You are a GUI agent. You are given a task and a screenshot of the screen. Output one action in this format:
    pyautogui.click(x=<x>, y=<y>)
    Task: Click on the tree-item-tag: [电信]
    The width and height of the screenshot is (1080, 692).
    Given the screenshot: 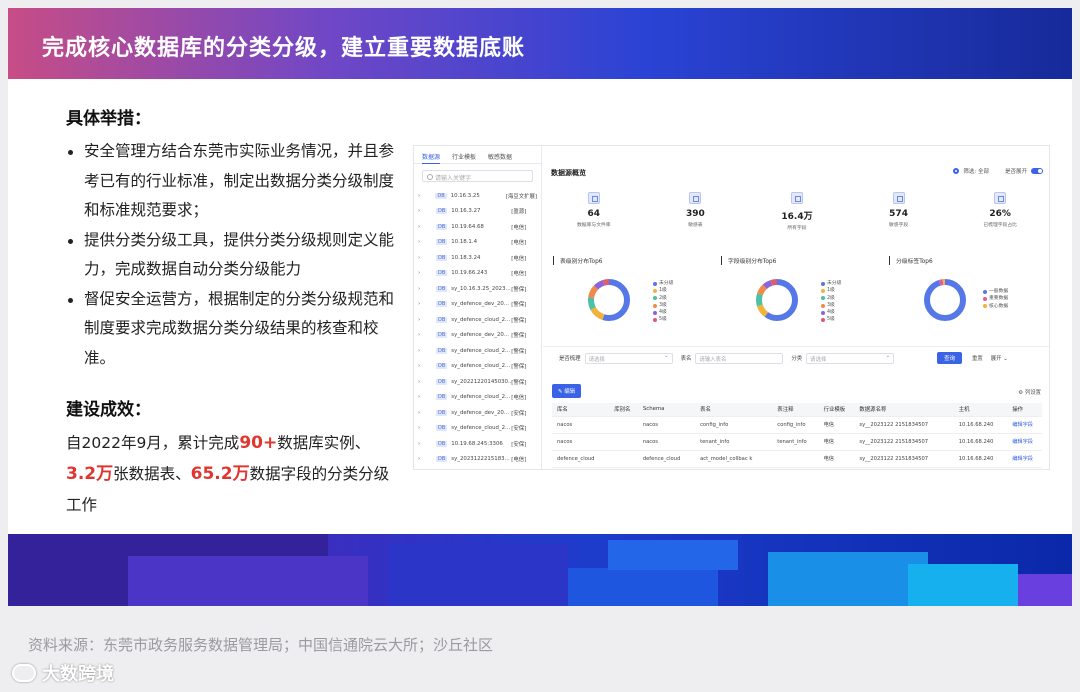 What is the action you would take?
    pyautogui.click(x=519, y=398)
    